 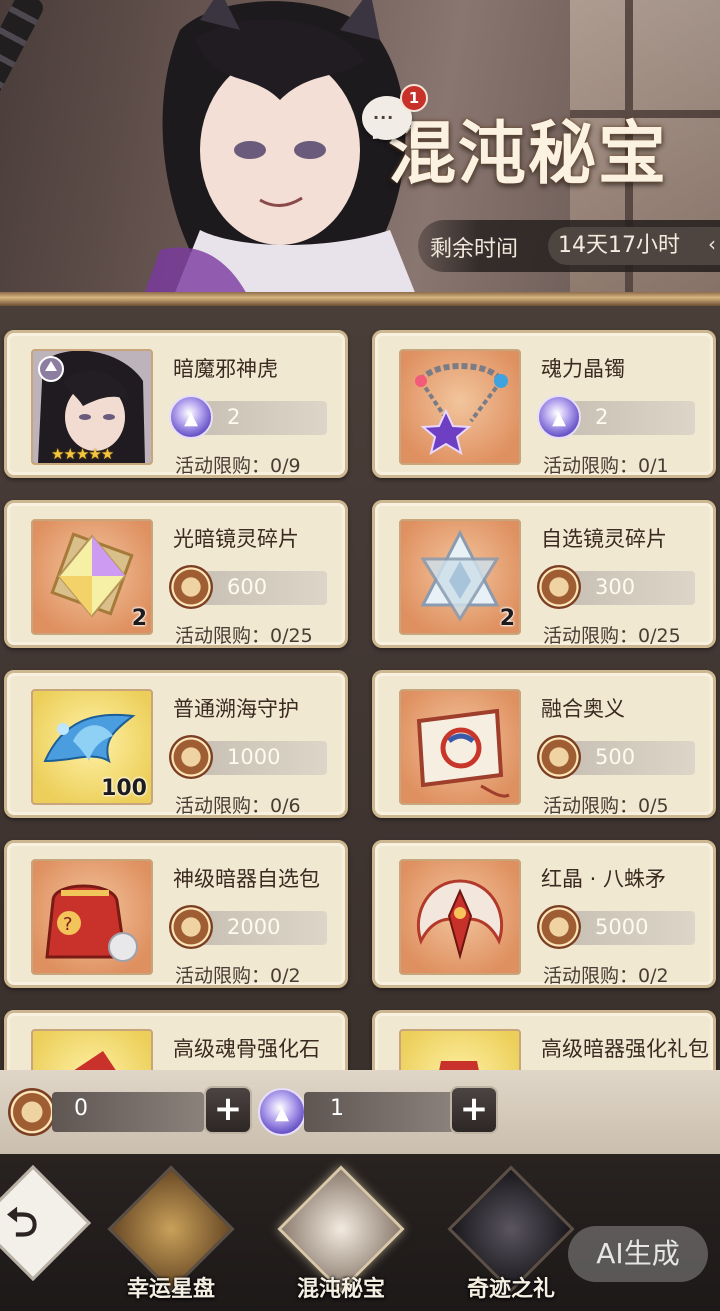 I want to click on tab-label: 幸运星盘, so click(x=170, y=1289).